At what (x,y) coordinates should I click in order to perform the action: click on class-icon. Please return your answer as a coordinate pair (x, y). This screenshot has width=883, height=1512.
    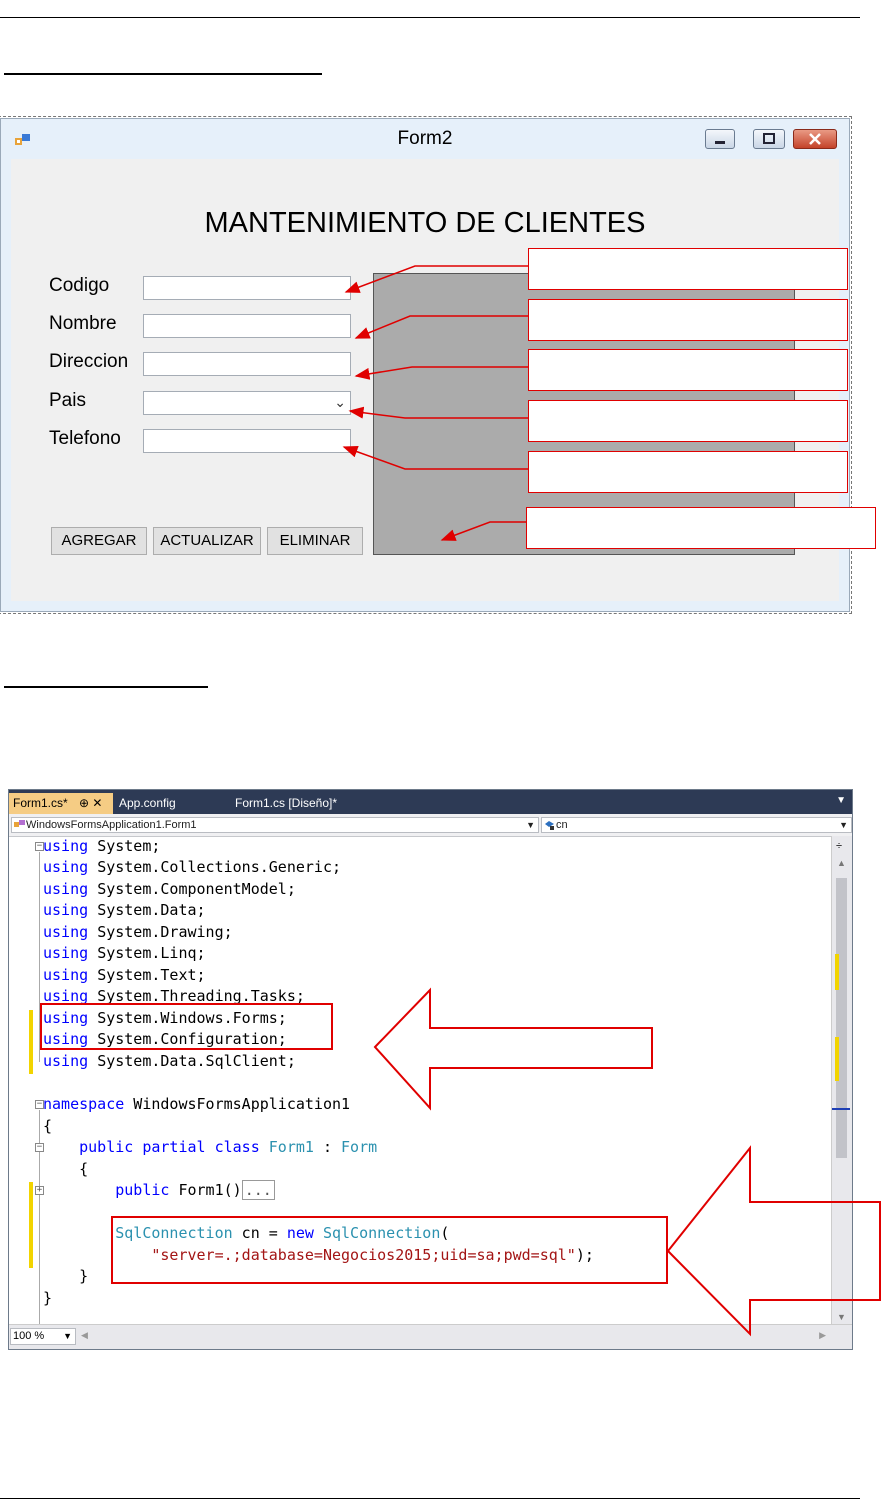
    Looking at the image, I should click on (19, 823).